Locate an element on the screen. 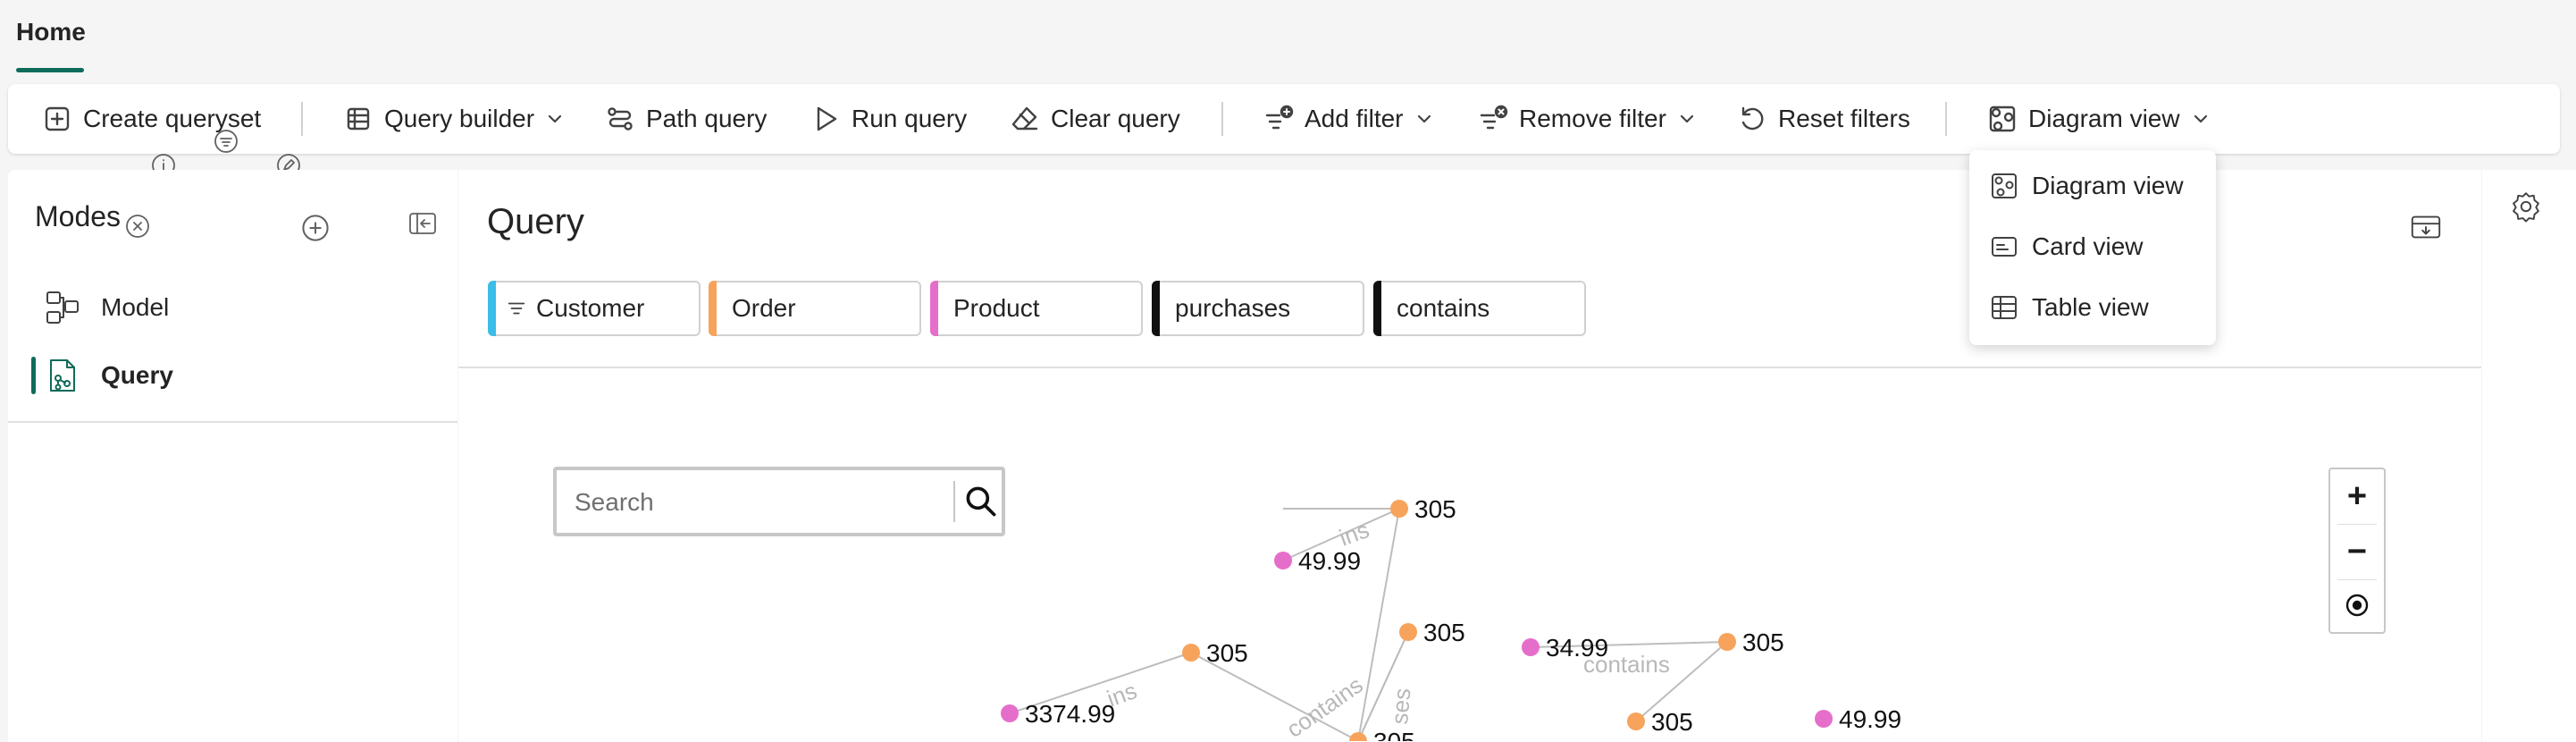 Image resolution: width=2576 pixels, height=742 pixels. path-query-button: Path query is located at coordinates (686, 119).